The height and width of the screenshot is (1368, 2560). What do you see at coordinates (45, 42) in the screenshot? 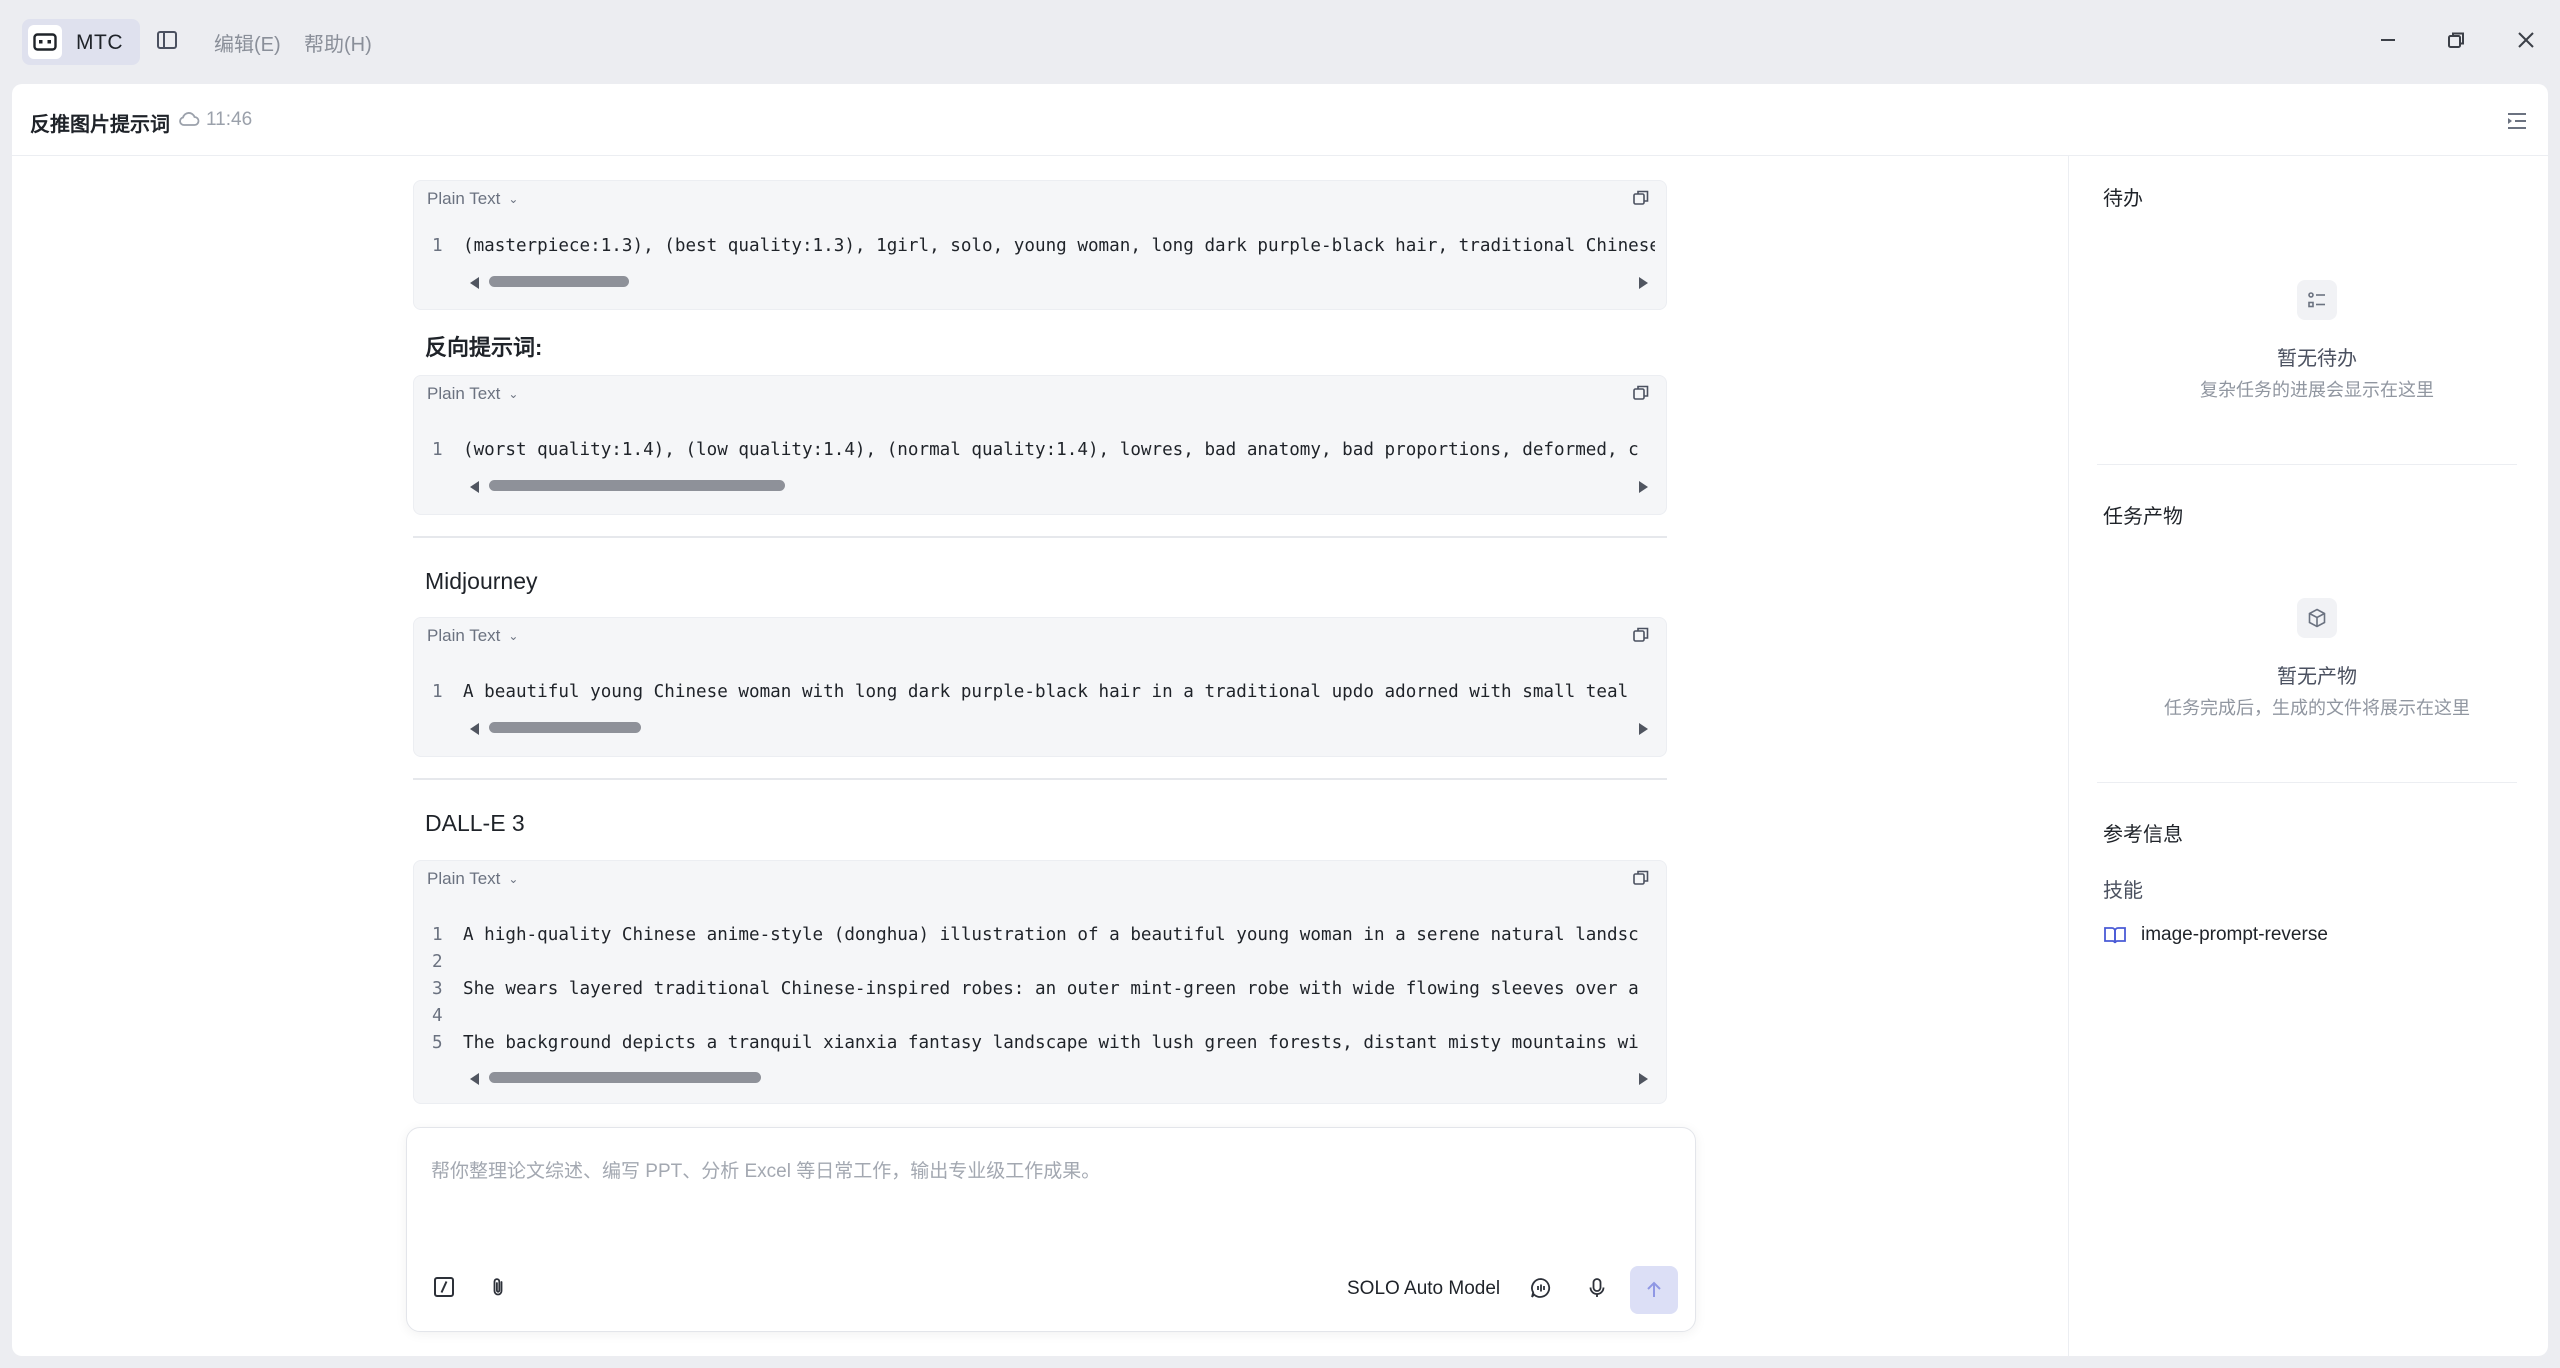
I see `app-logo-icon` at bounding box center [45, 42].